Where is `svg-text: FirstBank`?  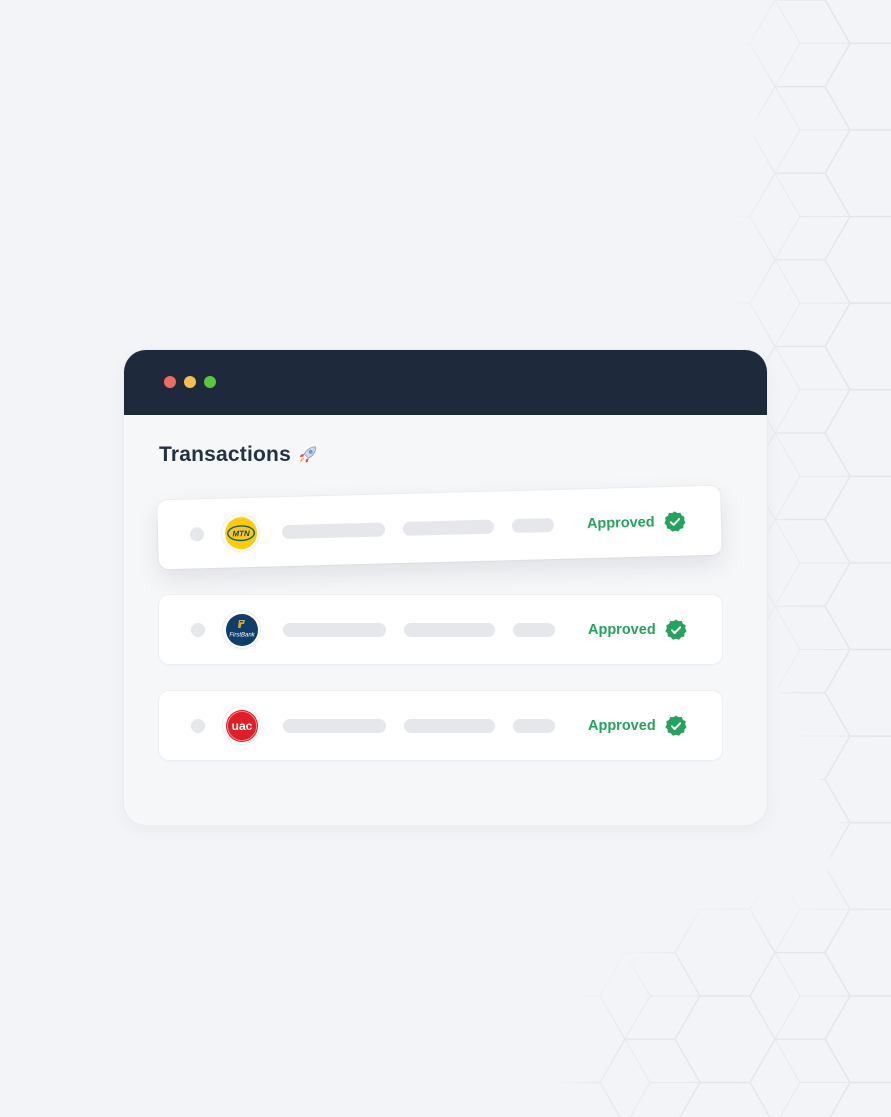
svg-text: FirstBank is located at coordinates (242, 635).